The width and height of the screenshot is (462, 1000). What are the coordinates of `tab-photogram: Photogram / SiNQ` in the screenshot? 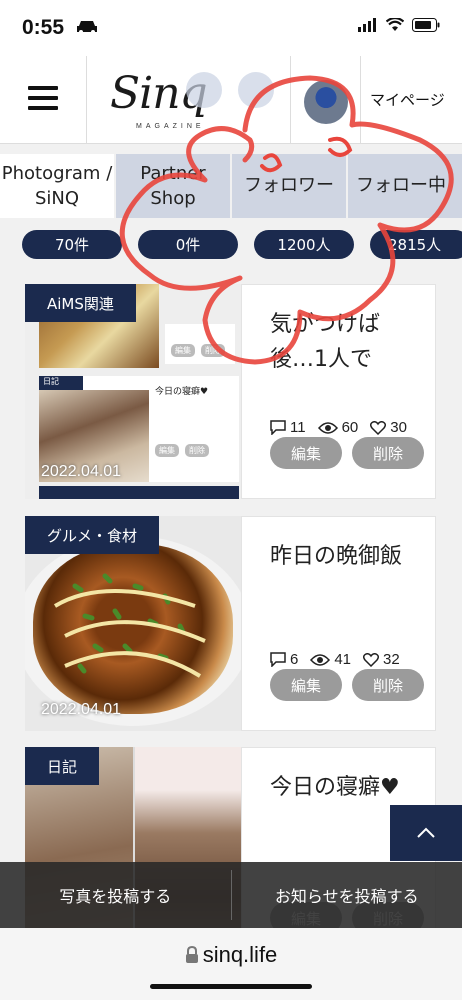 It's located at (57, 186).